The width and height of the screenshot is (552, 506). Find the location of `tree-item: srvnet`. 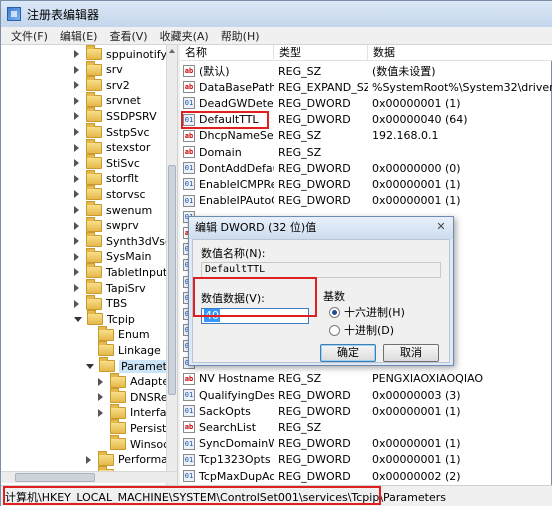

tree-item: srvnet is located at coordinates (107, 100).